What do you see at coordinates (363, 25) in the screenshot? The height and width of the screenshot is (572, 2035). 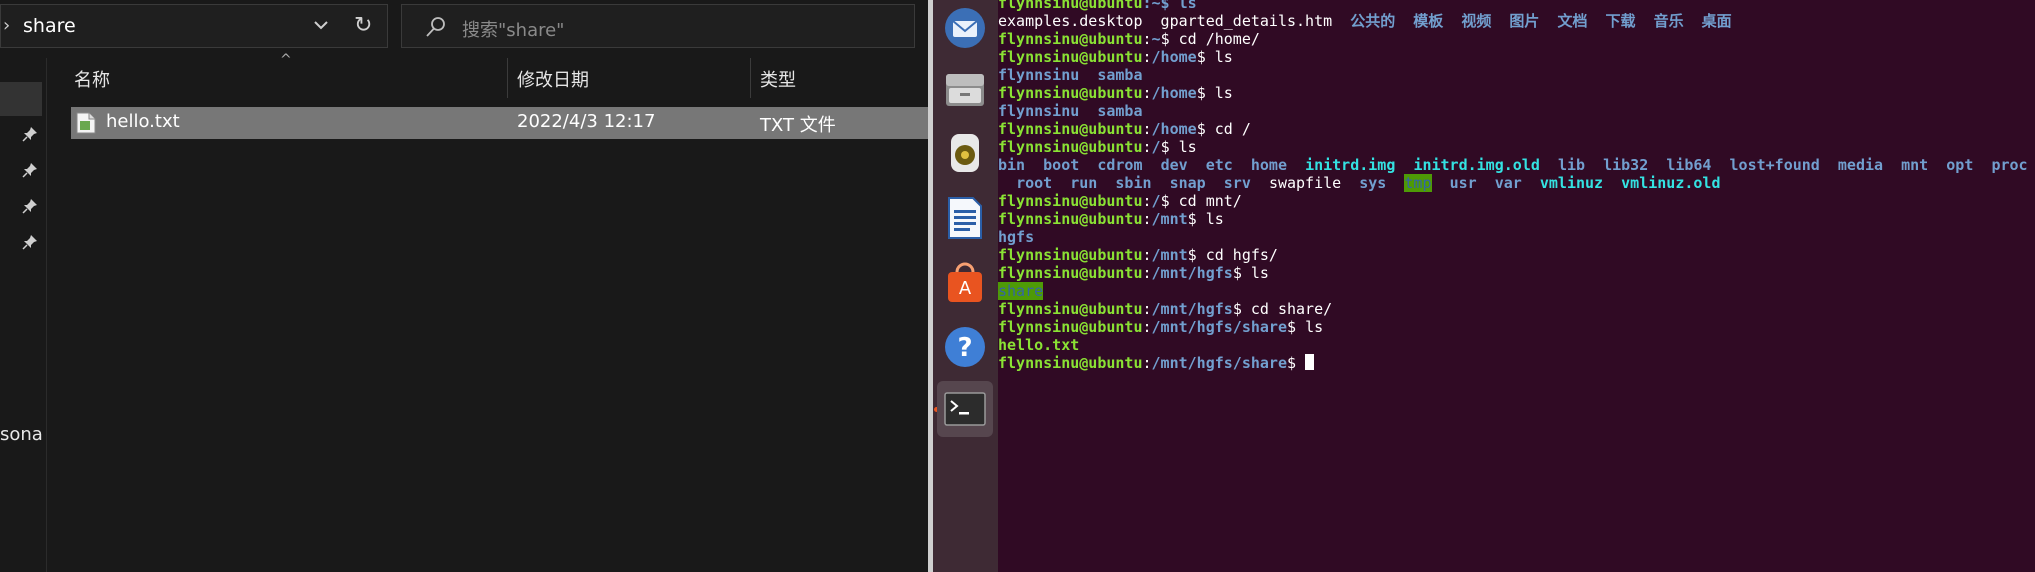 I see `refresh-icon: ↻` at bounding box center [363, 25].